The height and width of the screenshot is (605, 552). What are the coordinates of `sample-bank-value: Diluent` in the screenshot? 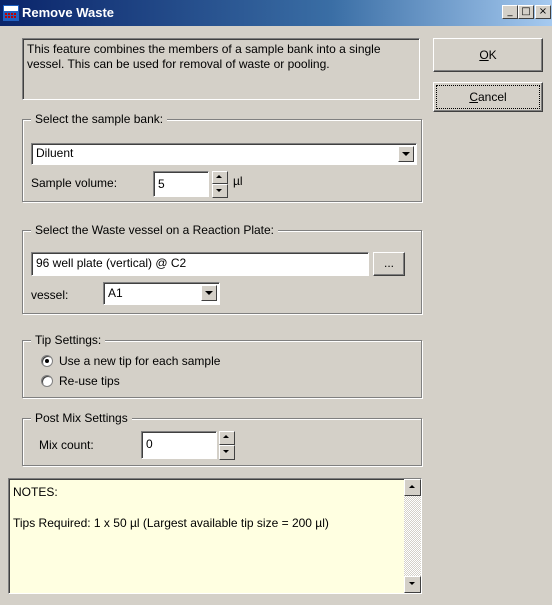 It's located at (55, 153).